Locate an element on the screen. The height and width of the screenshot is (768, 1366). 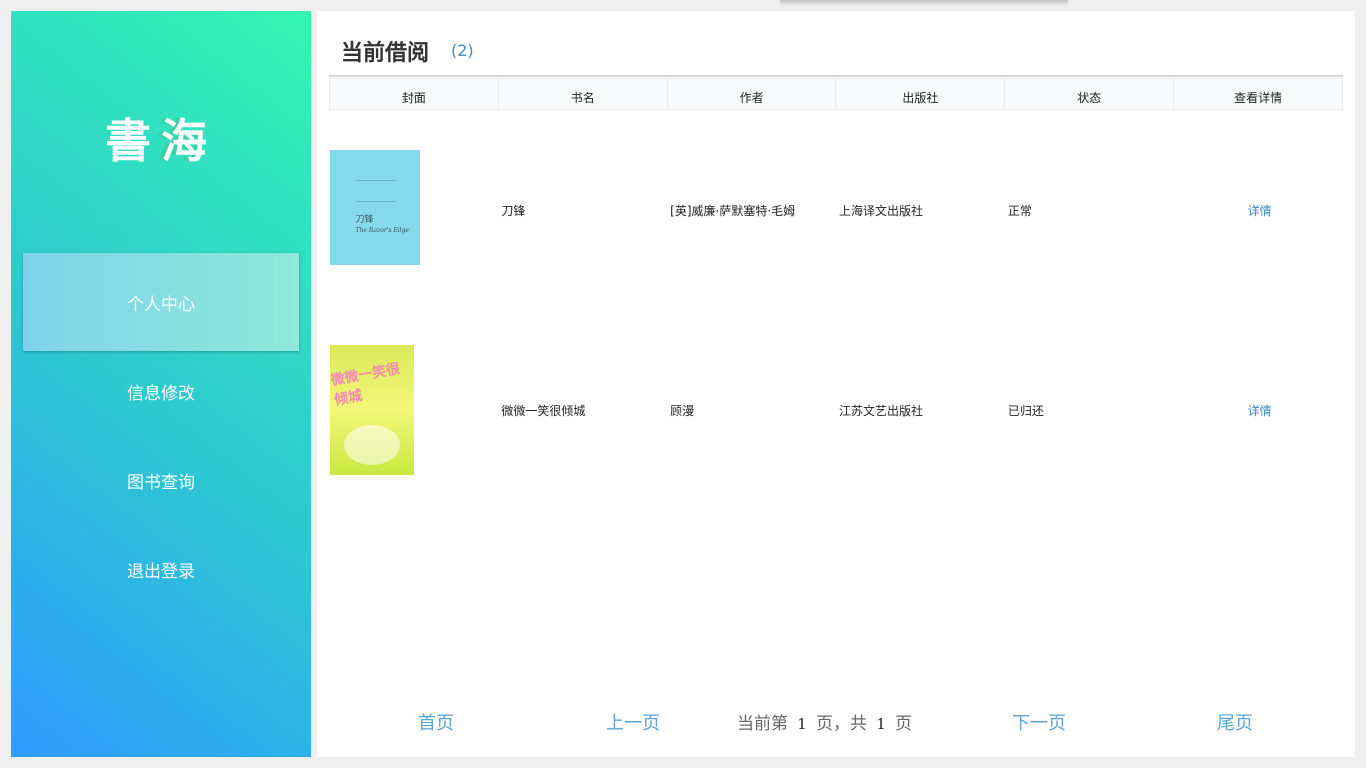
current-page-number: 1 is located at coordinates (802, 724).